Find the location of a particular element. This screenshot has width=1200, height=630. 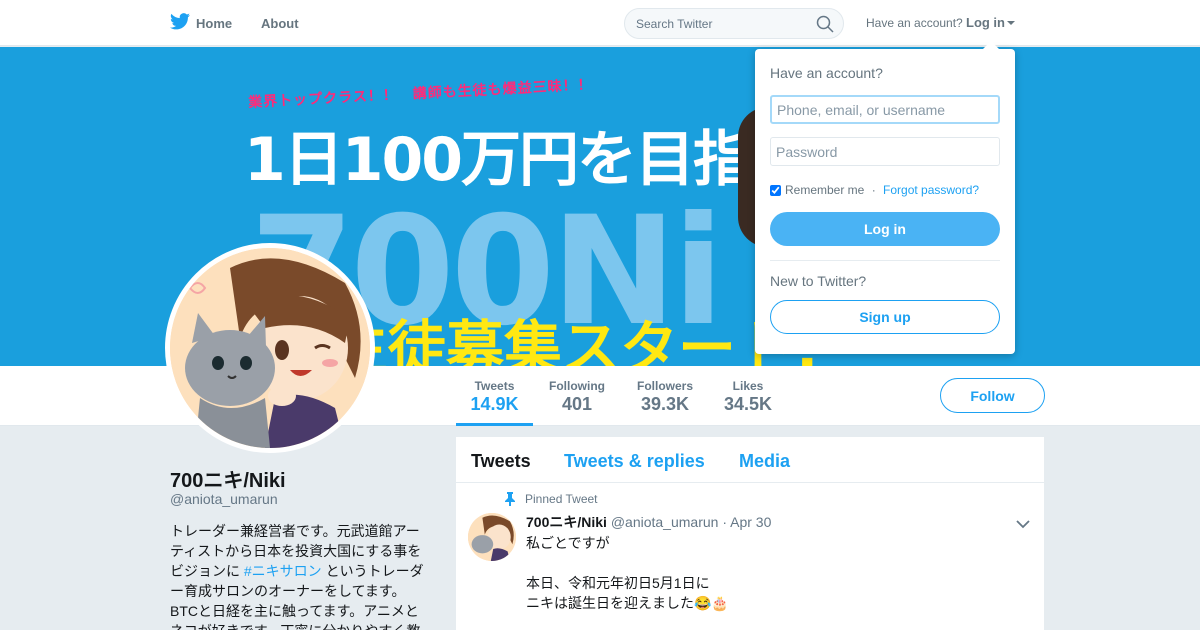

remember-me-checkbox is located at coordinates (775, 190).